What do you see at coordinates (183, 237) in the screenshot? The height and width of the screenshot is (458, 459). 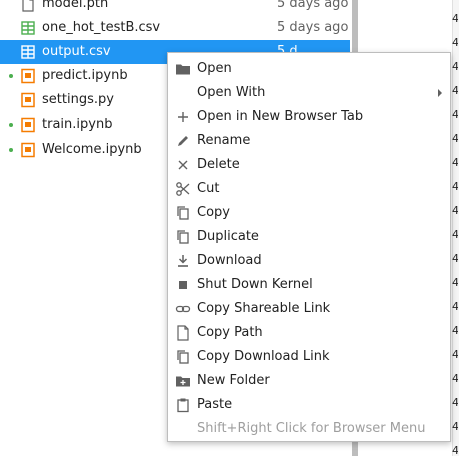 I see `duplicate-icon` at bounding box center [183, 237].